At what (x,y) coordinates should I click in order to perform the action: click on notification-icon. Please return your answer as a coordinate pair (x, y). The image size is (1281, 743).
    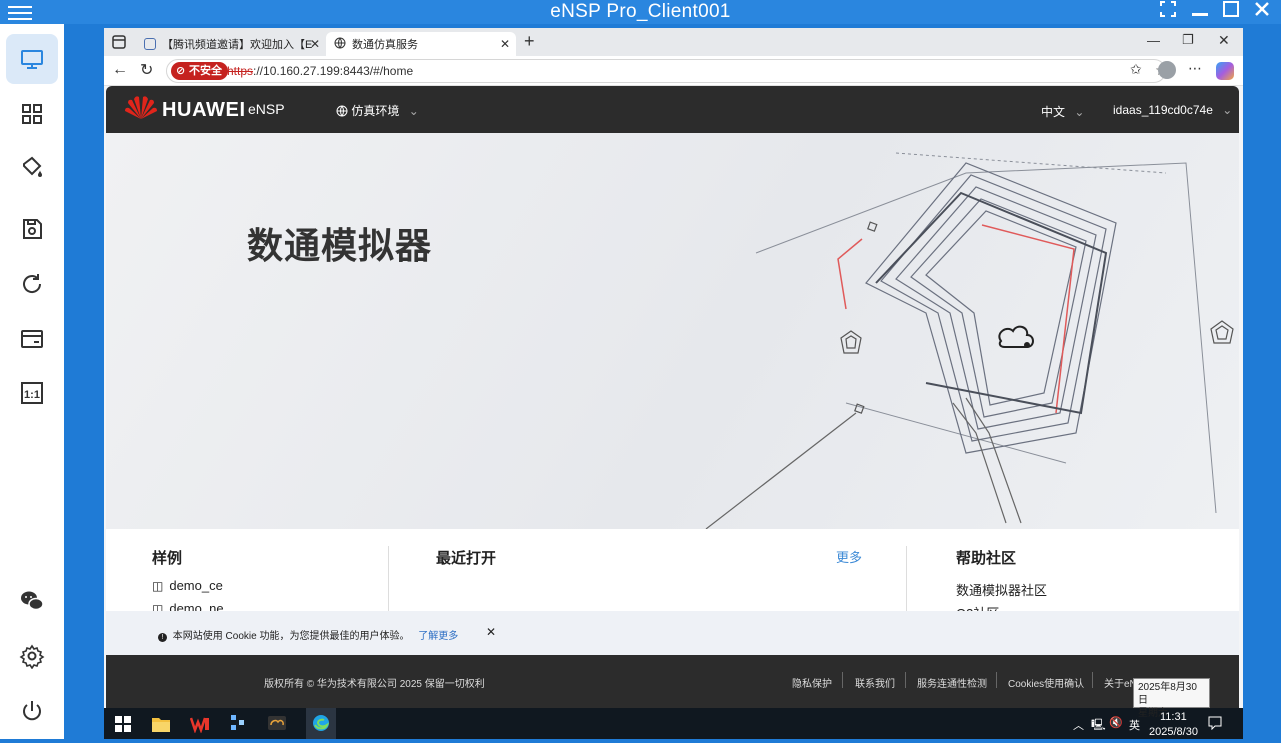
    Looking at the image, I should click on (1215, 724).